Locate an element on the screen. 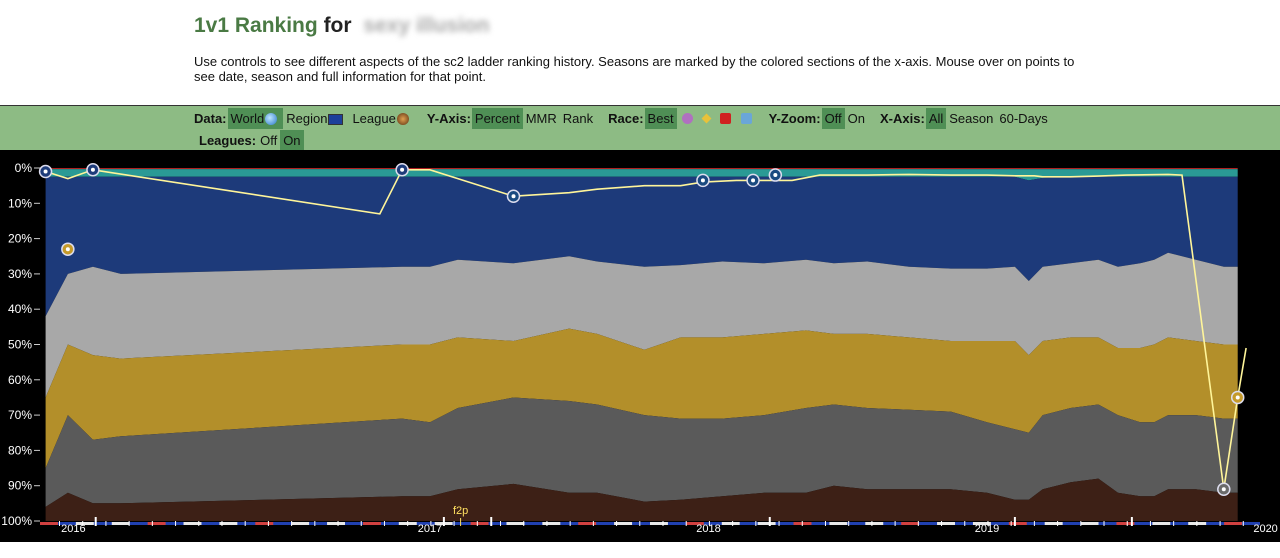 The height and width of the screenshot is (558, 1280). y-tick-label: 10% is located at coordinates (20, 203).